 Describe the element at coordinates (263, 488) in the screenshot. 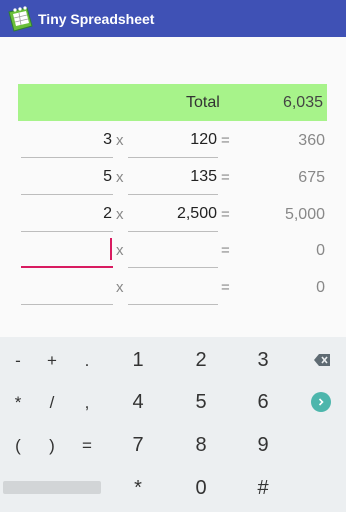

I see `key-hash: #` at that location.